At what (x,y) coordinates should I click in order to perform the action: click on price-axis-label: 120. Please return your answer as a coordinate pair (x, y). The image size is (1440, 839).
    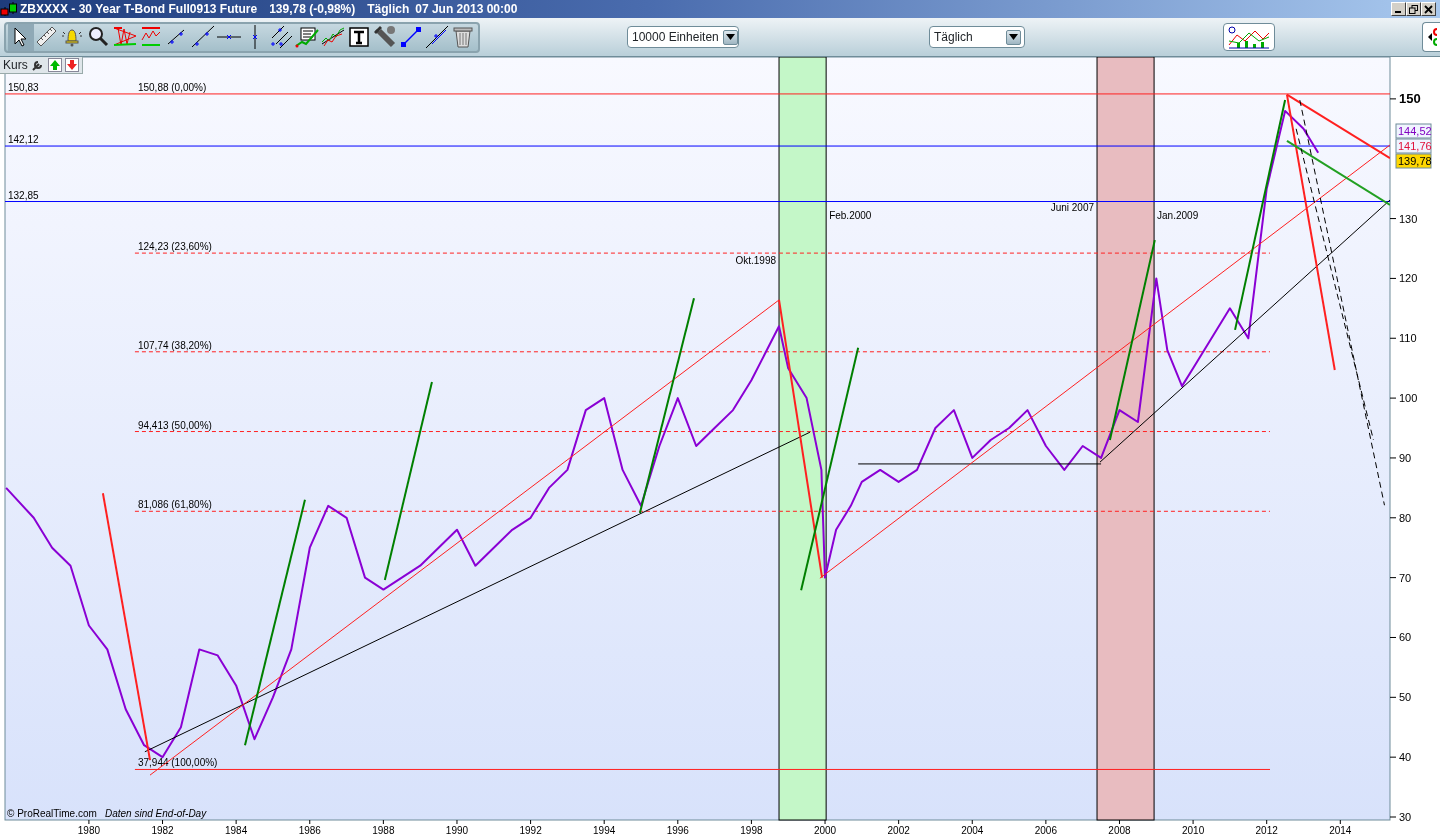
    Looking at the image, I should click on (1408, 278).